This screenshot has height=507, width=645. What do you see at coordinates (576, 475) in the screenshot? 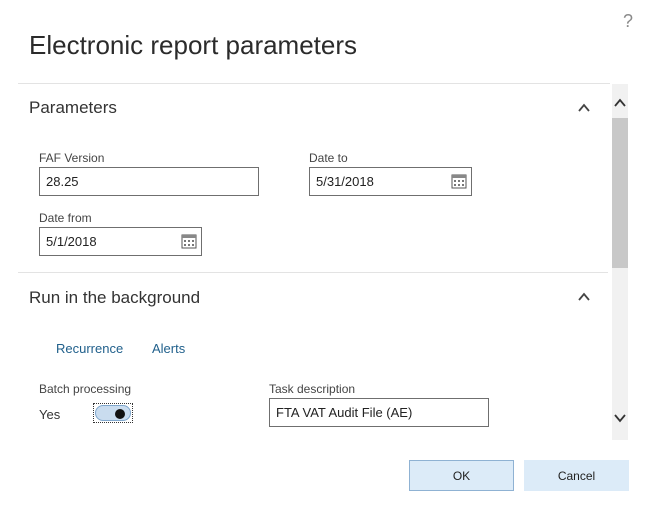
I see `cancel-button: Cancel` at bounding box center [576, 475].